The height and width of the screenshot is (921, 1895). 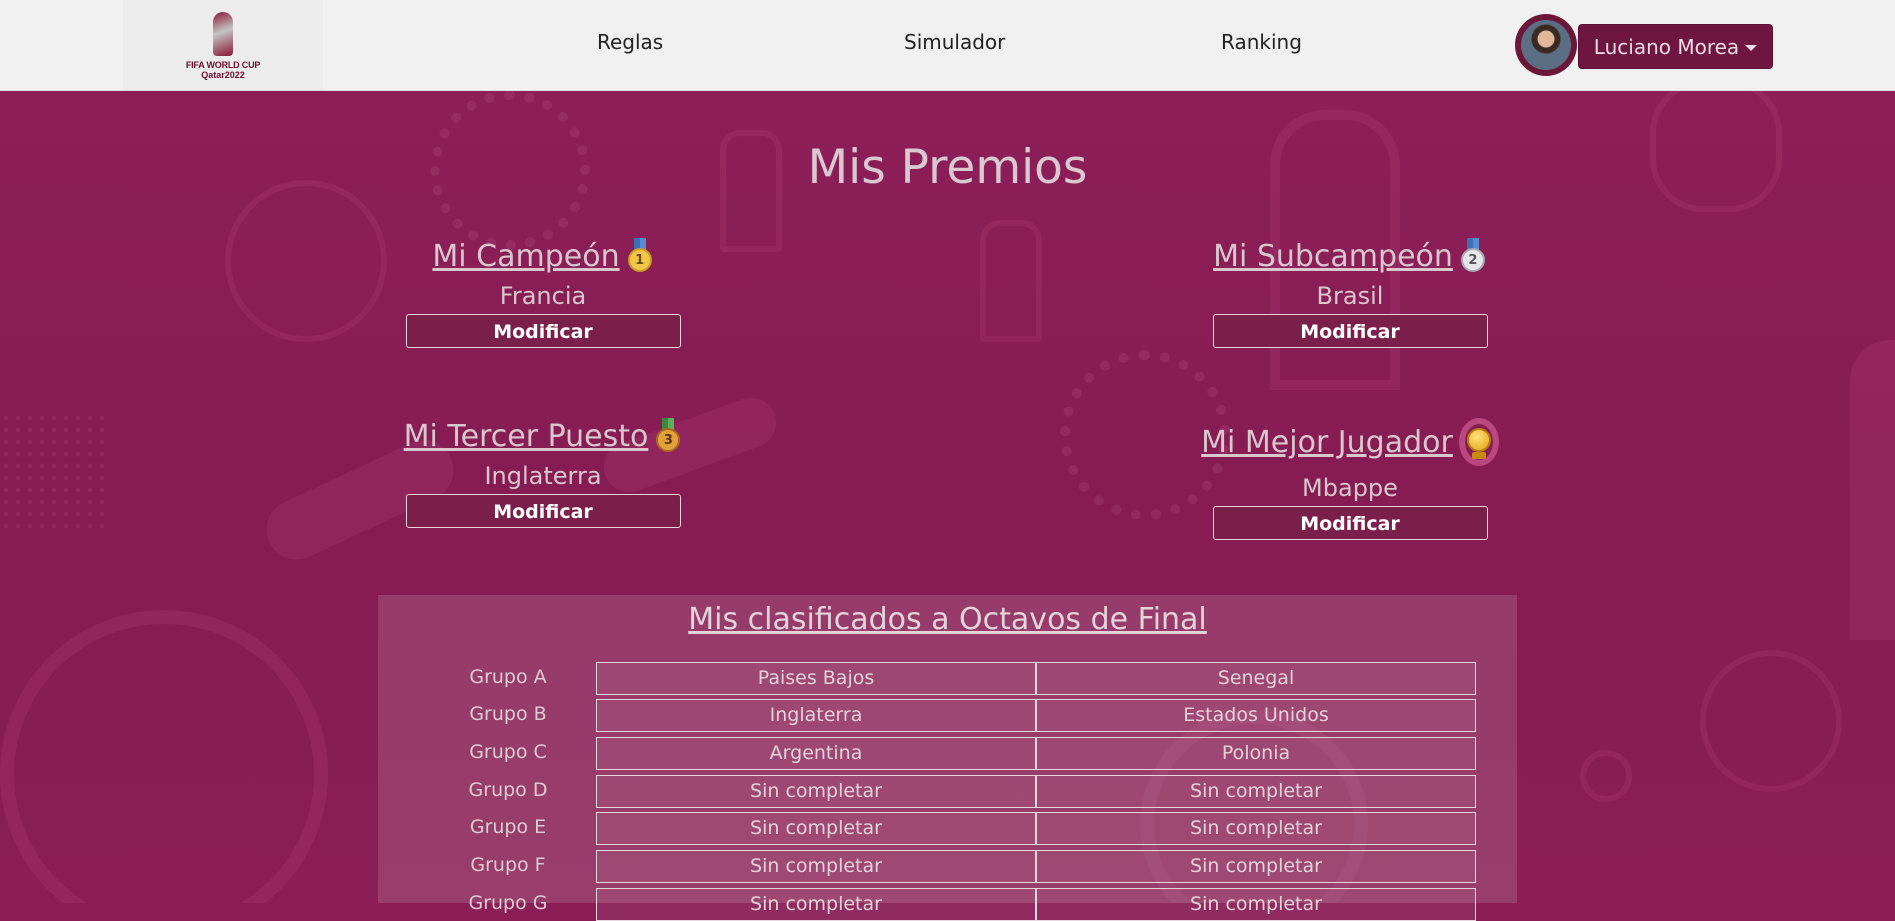 I want to click on group-second-cell: Estados Unidos, so click(x=1256, y=715).